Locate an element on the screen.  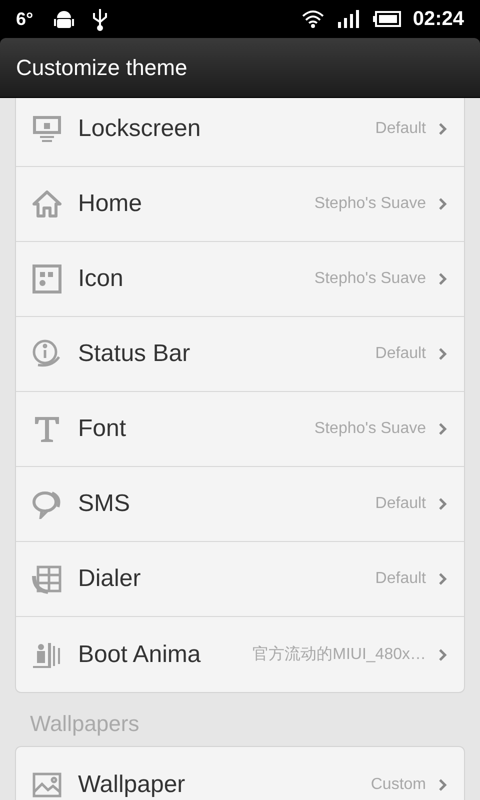
theme-row: Icon Stepho's Suave is located at coordinates (240, 279).